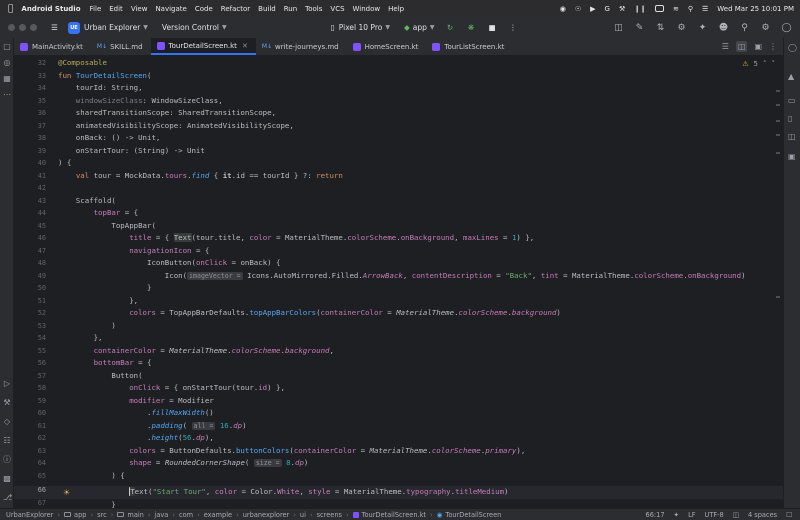 The width and height of the screenshot is (800, 520). Describe the element at coordinates (639, 27) in the screenshot. I see `apply-changes-icon: ✎` at that location.